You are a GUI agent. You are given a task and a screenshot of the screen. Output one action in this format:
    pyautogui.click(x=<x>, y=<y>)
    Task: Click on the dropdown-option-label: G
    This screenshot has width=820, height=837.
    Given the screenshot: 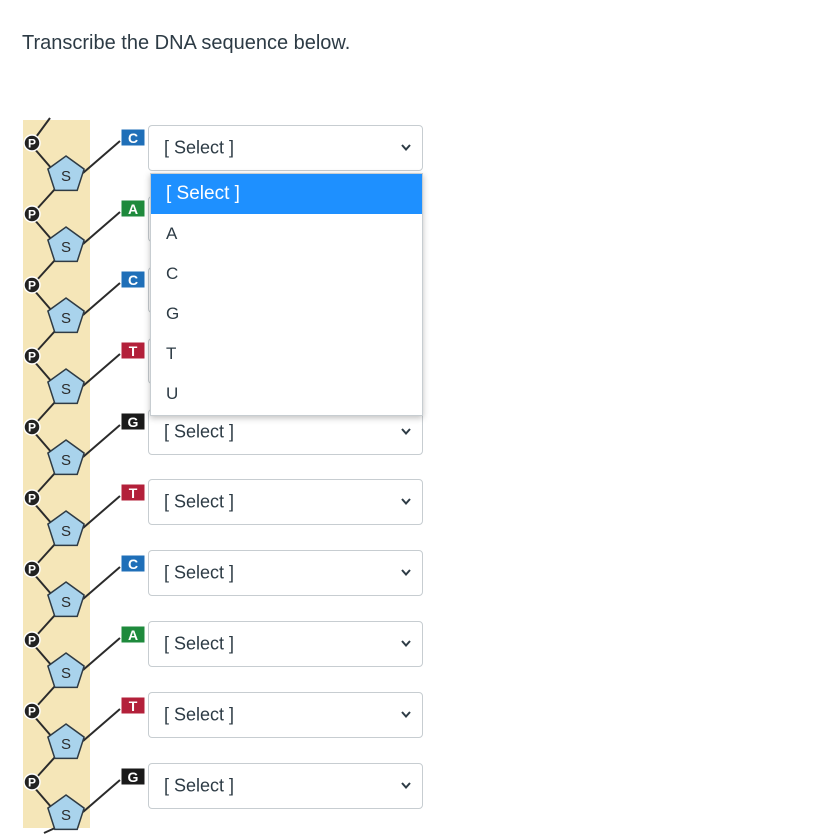 What is the action you would take?
    pyautogui.click(x=173, y=313)
    